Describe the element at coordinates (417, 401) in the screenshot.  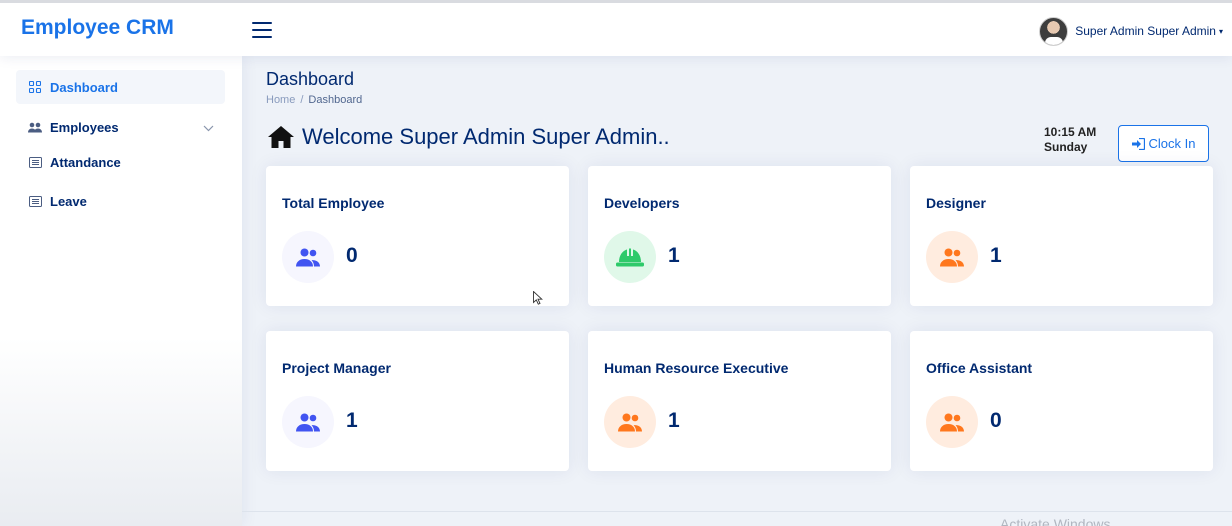
I see `stat-card-project-manager: Project Manager 1` at that location.